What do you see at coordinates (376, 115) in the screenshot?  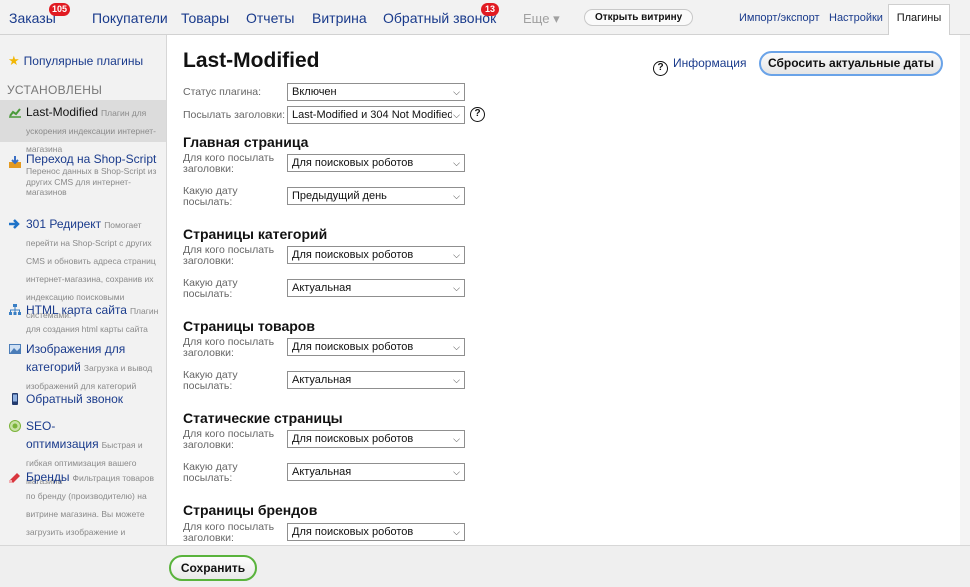 I see `send-headers-select: Last-Modified и 304 Not Modified ⌵` at bounding box center [376, 115].